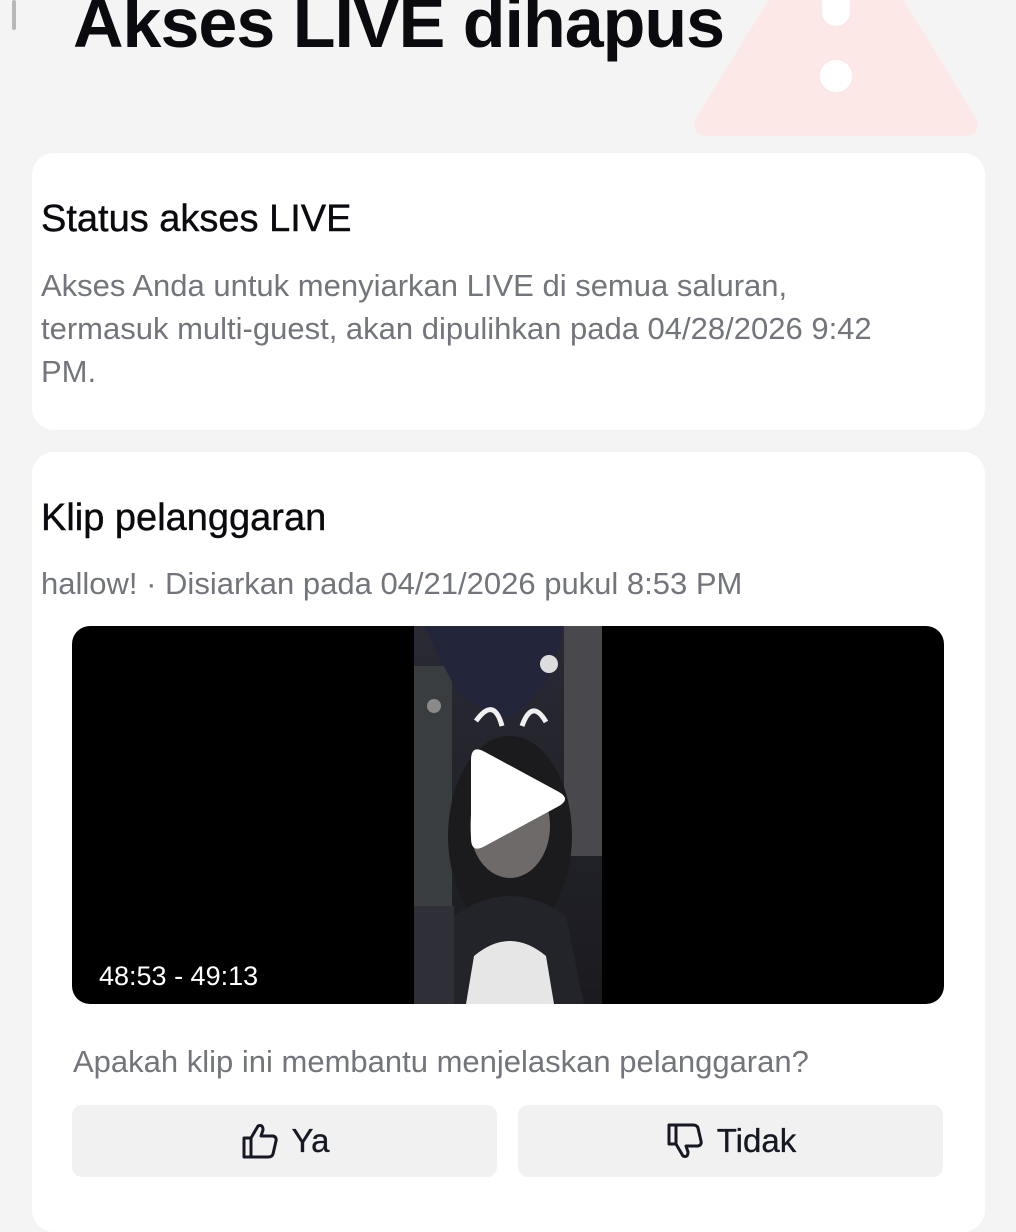 The image size is (1016, 1232). I want to click on no-button: Tidak, so click(730, 1141).